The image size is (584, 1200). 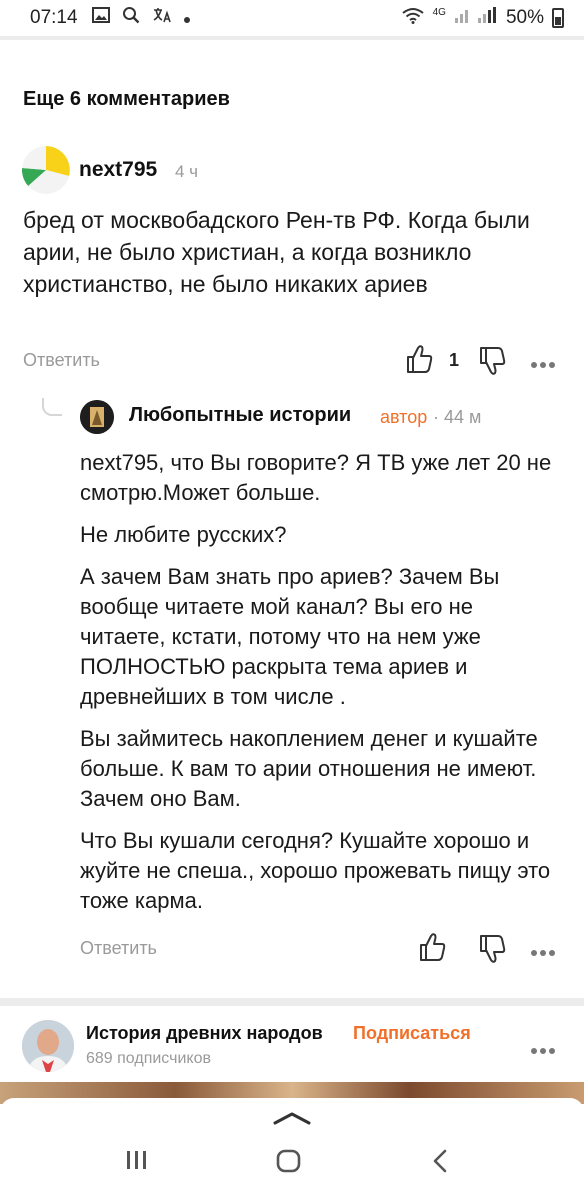 I want to click on wifi-icon, so click(x=413, y=18).